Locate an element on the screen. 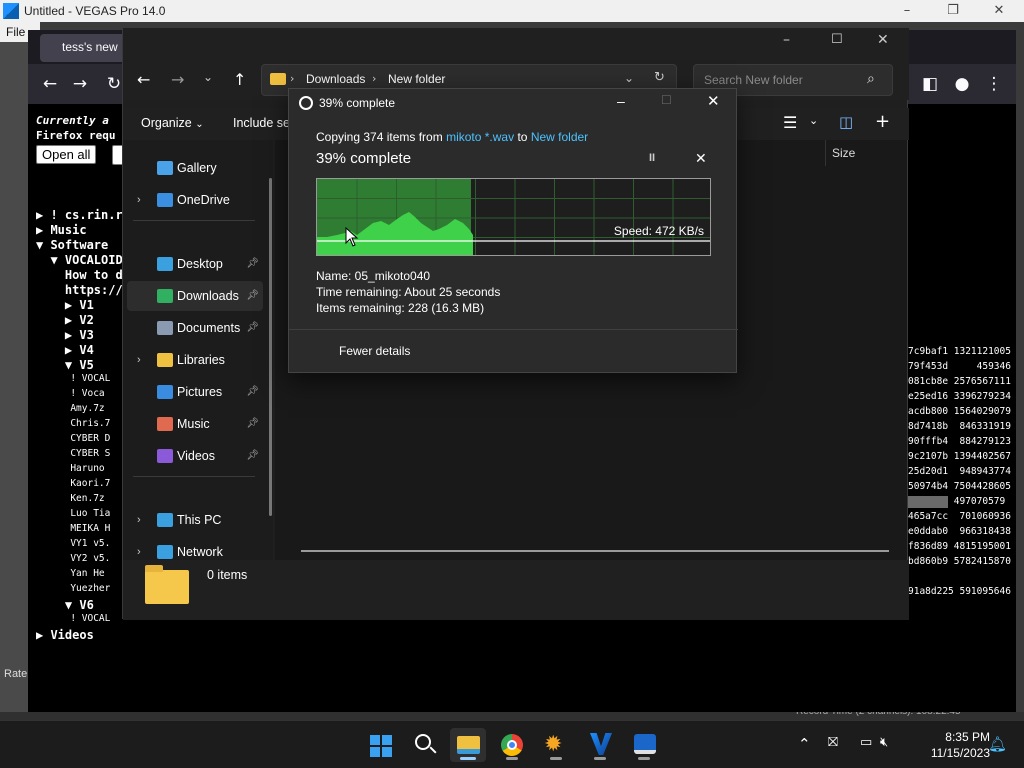 The image size is (1024, 768). firefox-forward-icon: → is located at coordinates (80, 84).